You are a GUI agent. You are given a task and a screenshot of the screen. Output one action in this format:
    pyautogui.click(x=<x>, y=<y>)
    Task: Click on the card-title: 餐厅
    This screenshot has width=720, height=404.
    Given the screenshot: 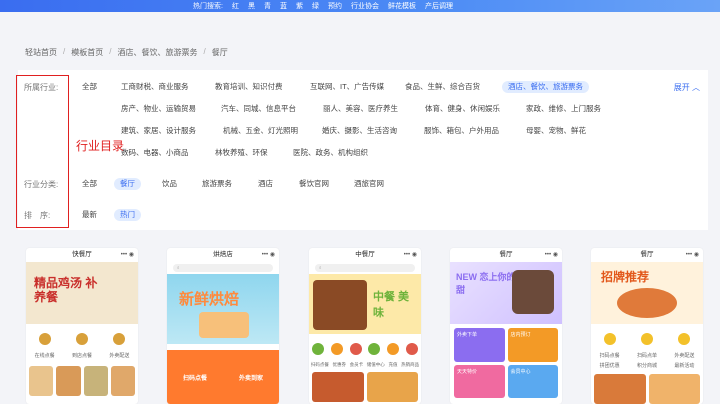 What is the action you would take?
    pyautogui.click(x=506, y=254)
    